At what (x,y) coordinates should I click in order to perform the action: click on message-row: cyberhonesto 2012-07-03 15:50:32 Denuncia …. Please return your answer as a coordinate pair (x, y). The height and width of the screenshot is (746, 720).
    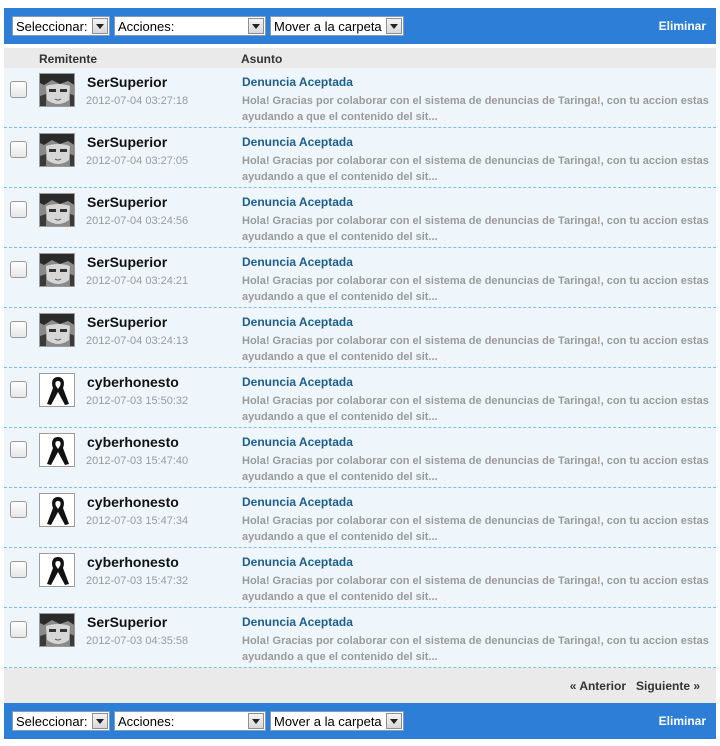
    Looking at the image, I should click on (360, 398).